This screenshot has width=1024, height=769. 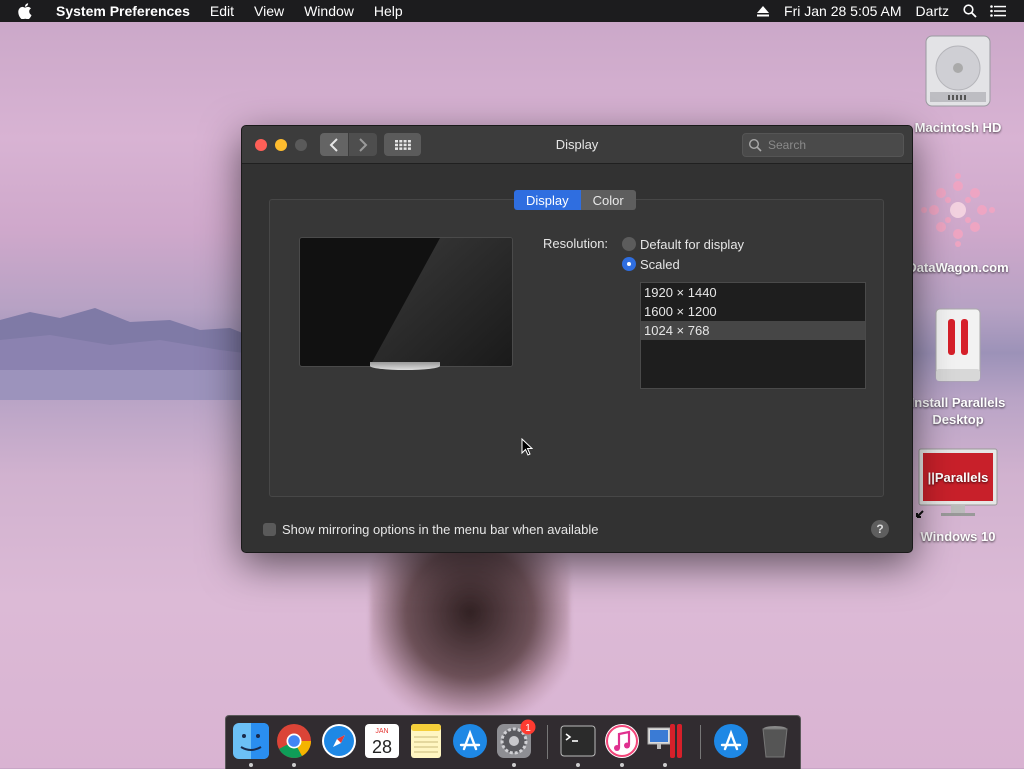 I want to click on menu-app-name: System Preferences, so click(x=123, y=11).